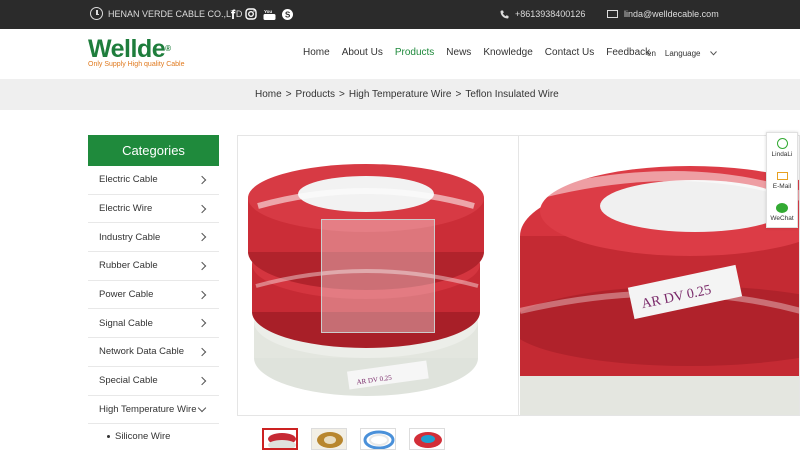 Image resolution: width=800 pixels, height=450 pixels. Describe the element at coordinates (315, 94) in the screenshot. I see `breadcrumb-products: Products` at that location.